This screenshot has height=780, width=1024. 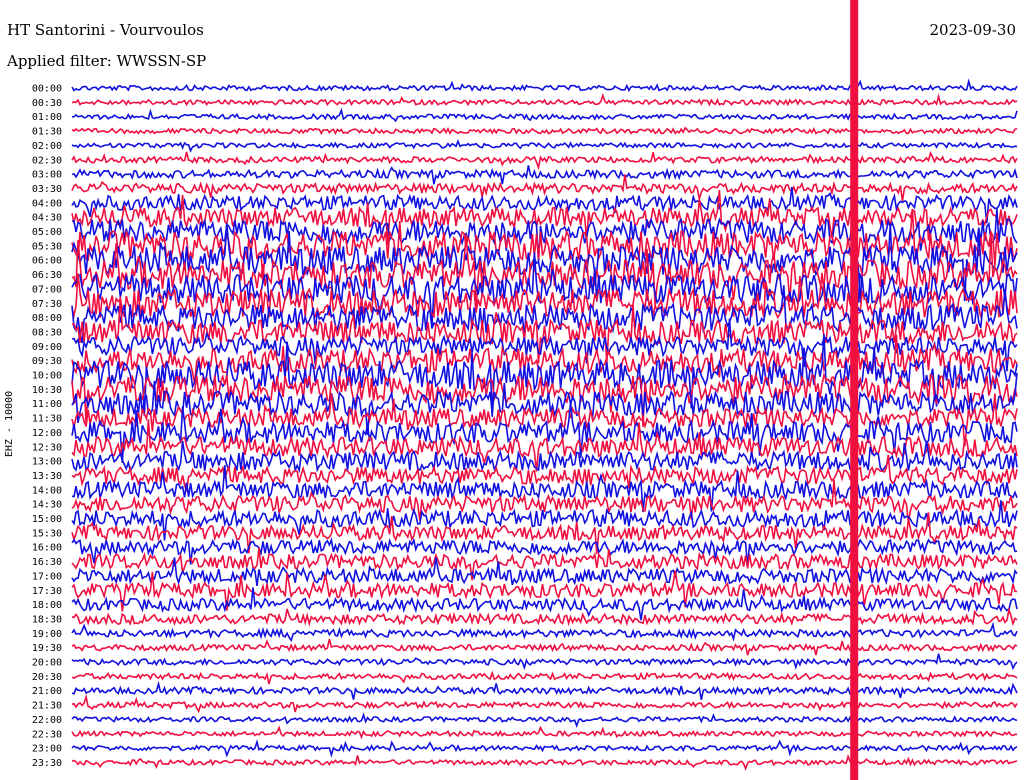 I want to click on row-time-label: 00:00, so click(x=47, y=89).